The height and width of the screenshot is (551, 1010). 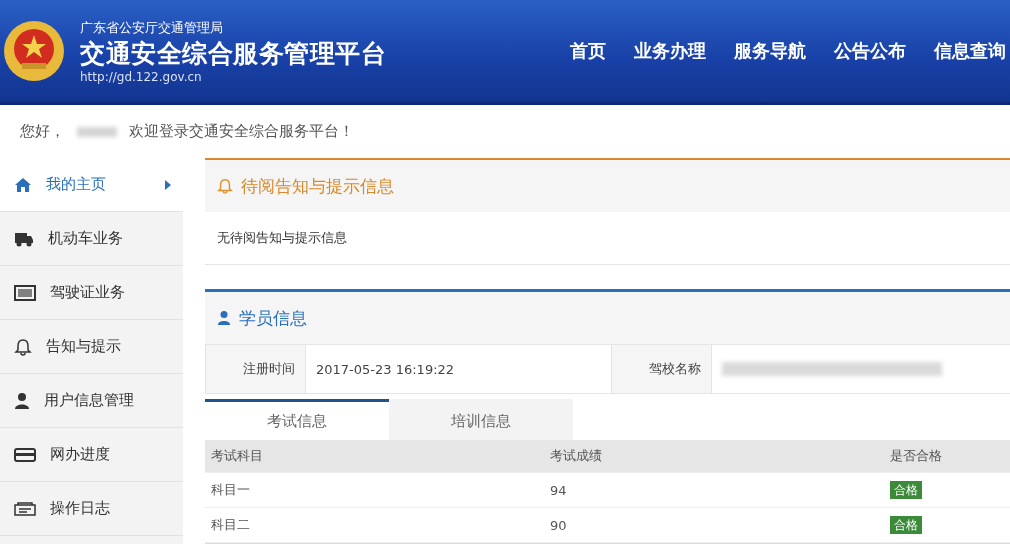 What do you see at coordinates (870, 51) in the screenshot?
I see `nav-link: 公告公布` at bounding box center [870, 51].